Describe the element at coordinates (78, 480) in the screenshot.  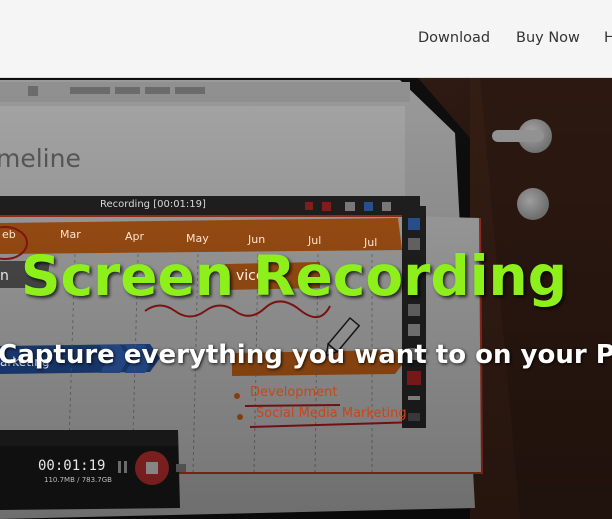
I see `recorder-size: 110.7MB / 783.7GB` at that location.